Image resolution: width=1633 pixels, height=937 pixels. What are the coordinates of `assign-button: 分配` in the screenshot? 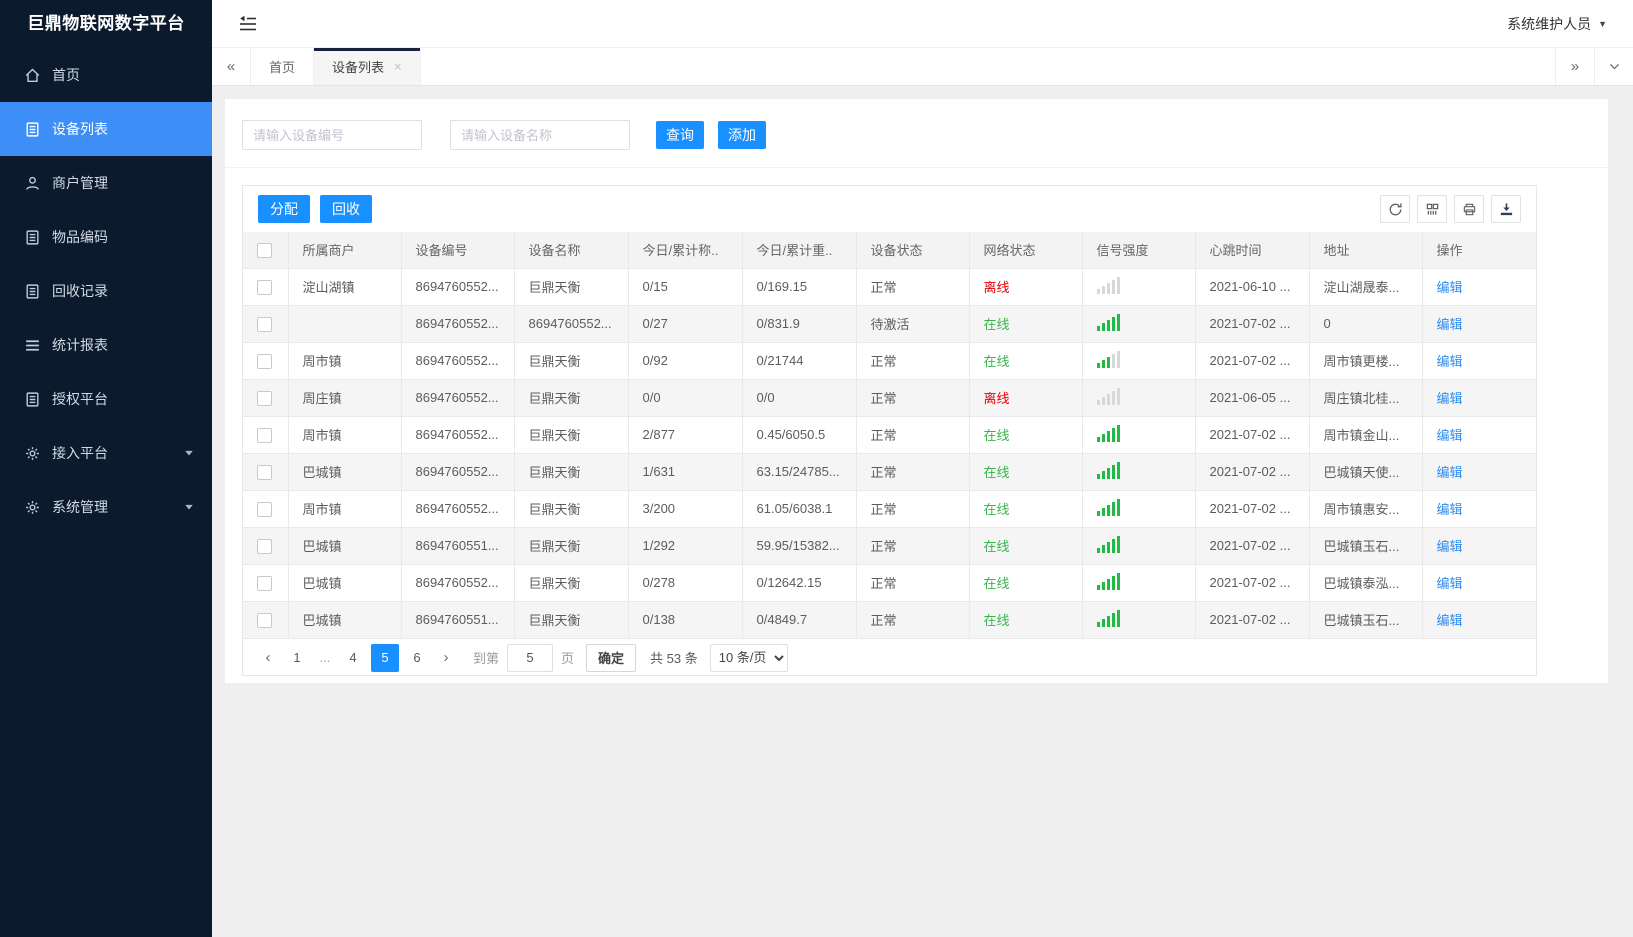 It's located at (284, 209).